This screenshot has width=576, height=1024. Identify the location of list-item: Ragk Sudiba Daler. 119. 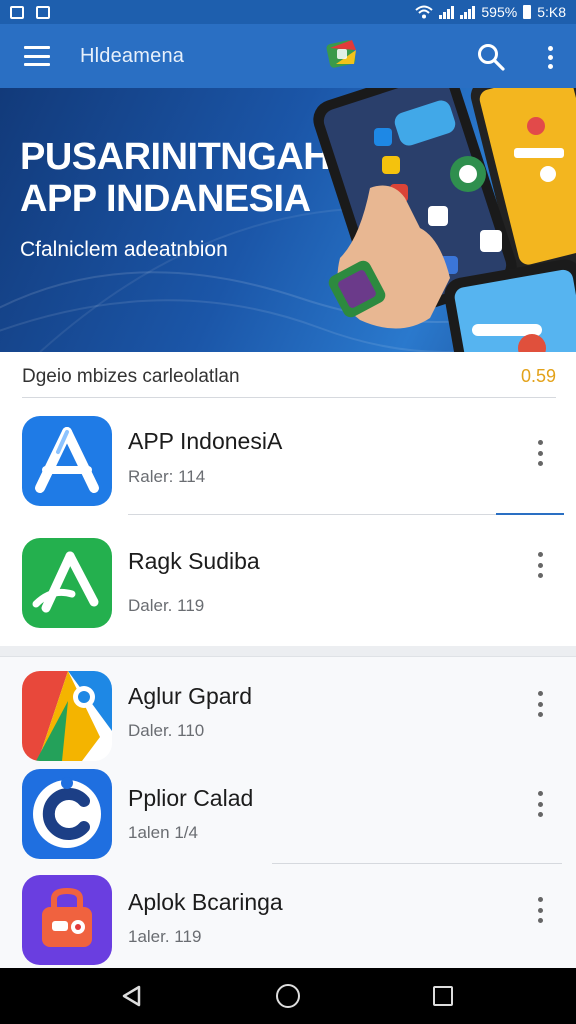
(288, 585).